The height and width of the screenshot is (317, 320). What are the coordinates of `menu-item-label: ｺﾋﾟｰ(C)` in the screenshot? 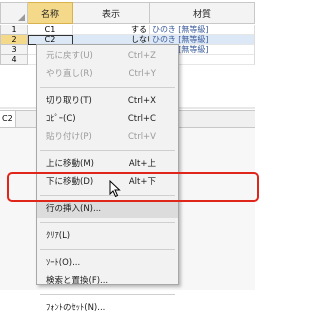 It's located at (61, 119).